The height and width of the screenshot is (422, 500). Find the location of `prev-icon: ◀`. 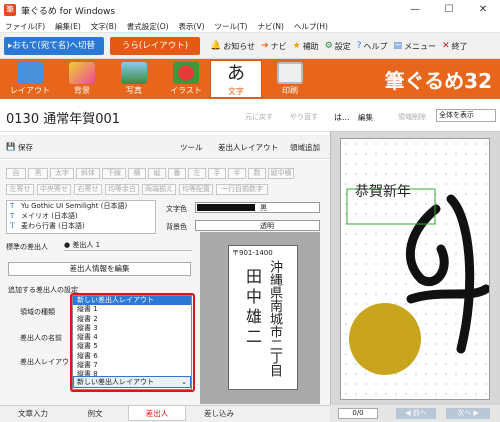

prev-icon: ◀ is located at coordinates (409, 413).